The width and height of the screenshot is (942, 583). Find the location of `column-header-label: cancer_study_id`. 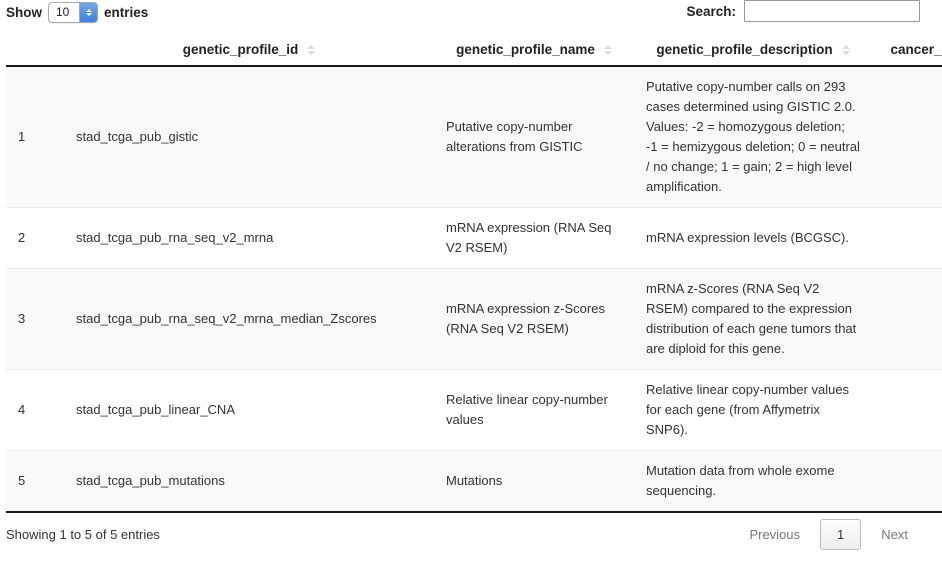

column-header-label: cancer_study_id is located at coordinates (916, 49).